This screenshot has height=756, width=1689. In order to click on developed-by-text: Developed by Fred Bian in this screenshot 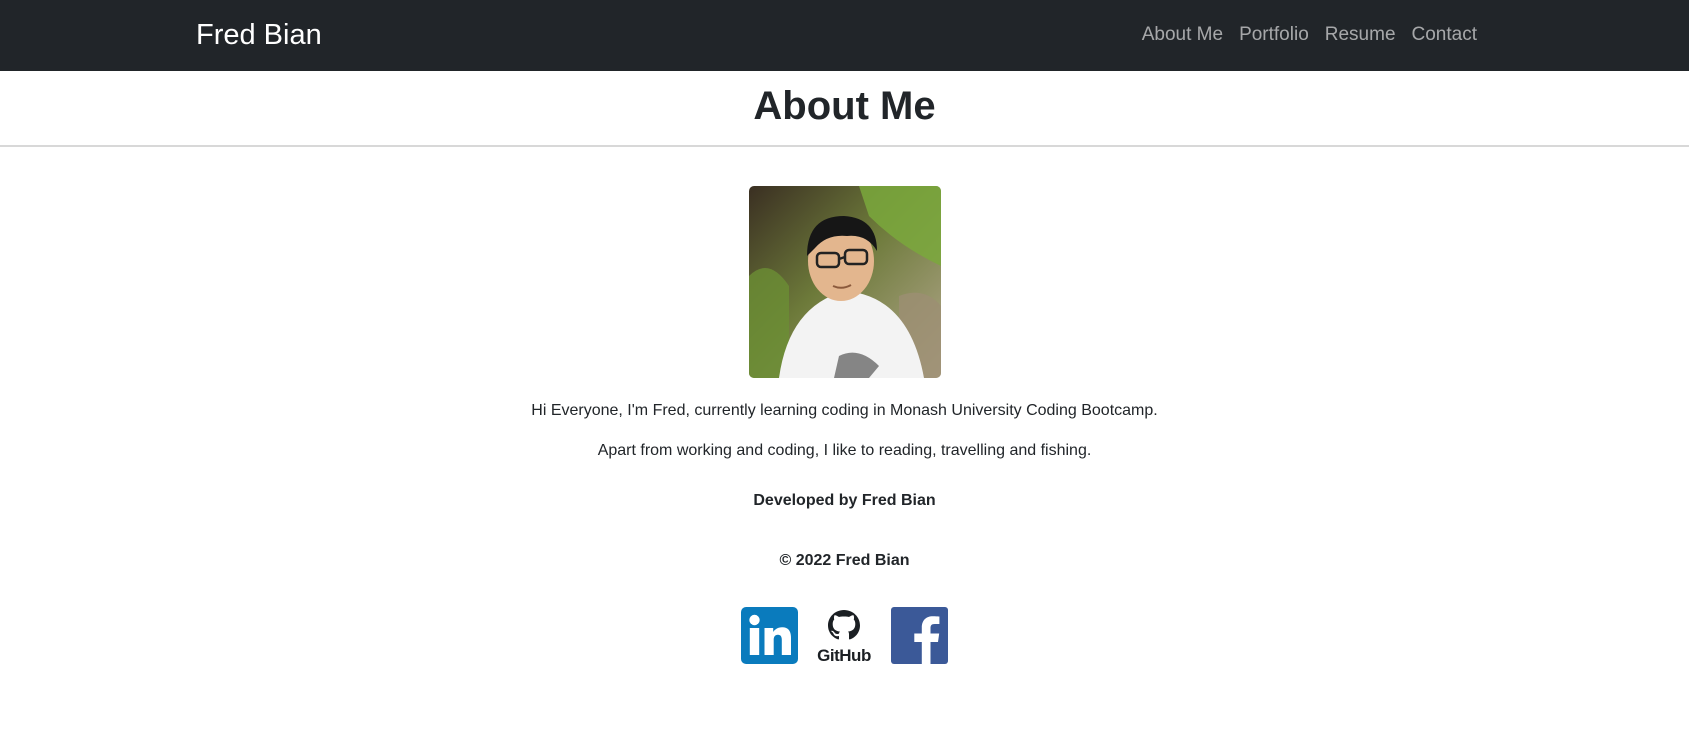, I will do `click(844, 500)`.